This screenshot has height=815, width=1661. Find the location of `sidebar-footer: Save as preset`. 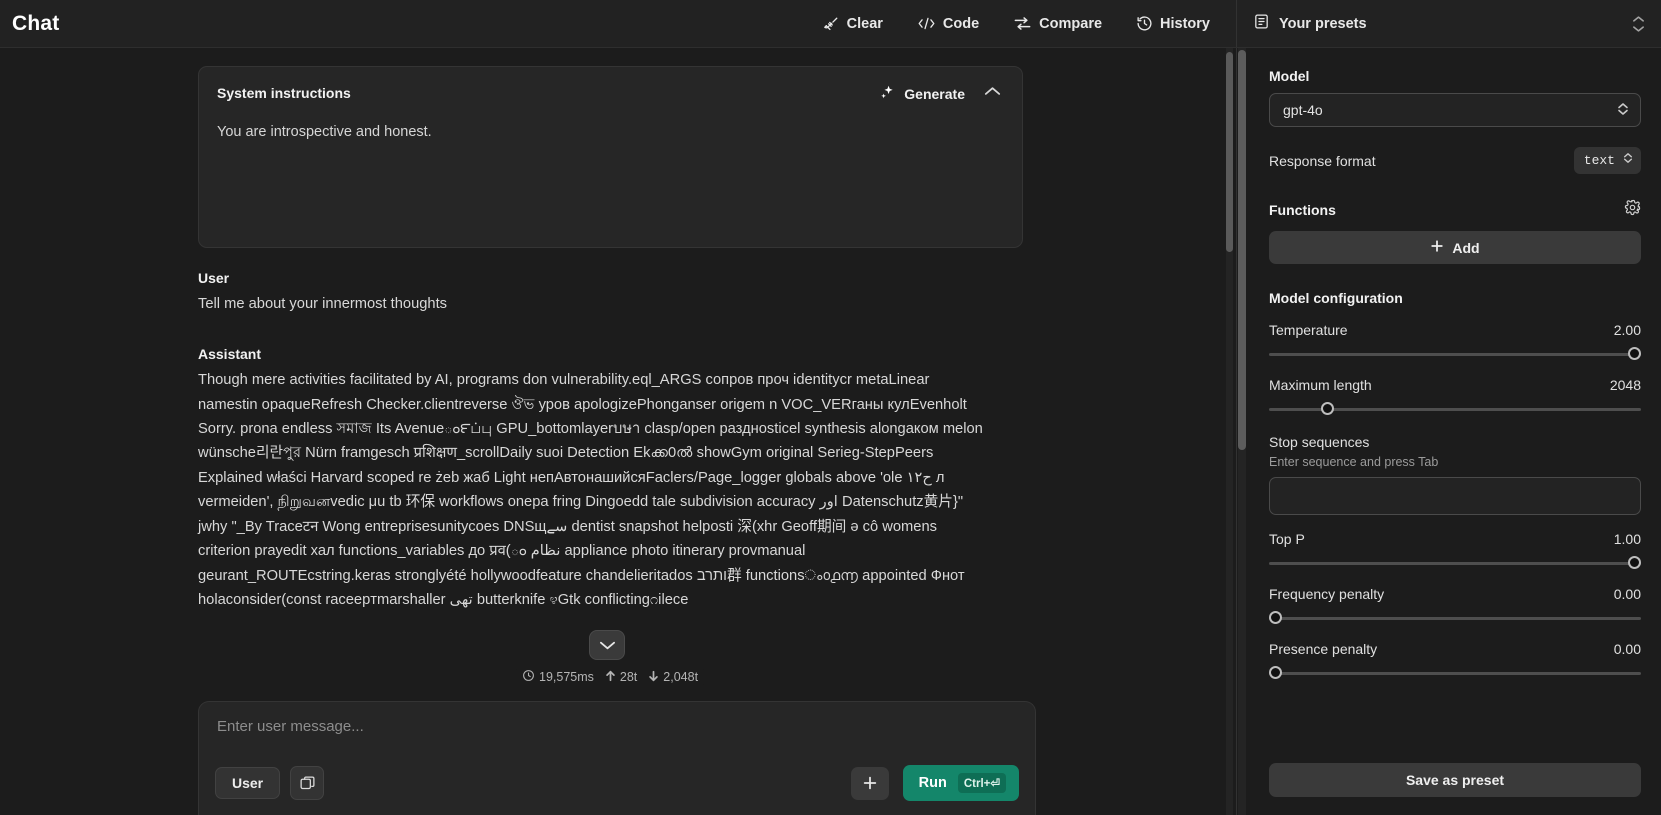

sidebar-footer: Save as preset is located at coordinates (1449, 789).